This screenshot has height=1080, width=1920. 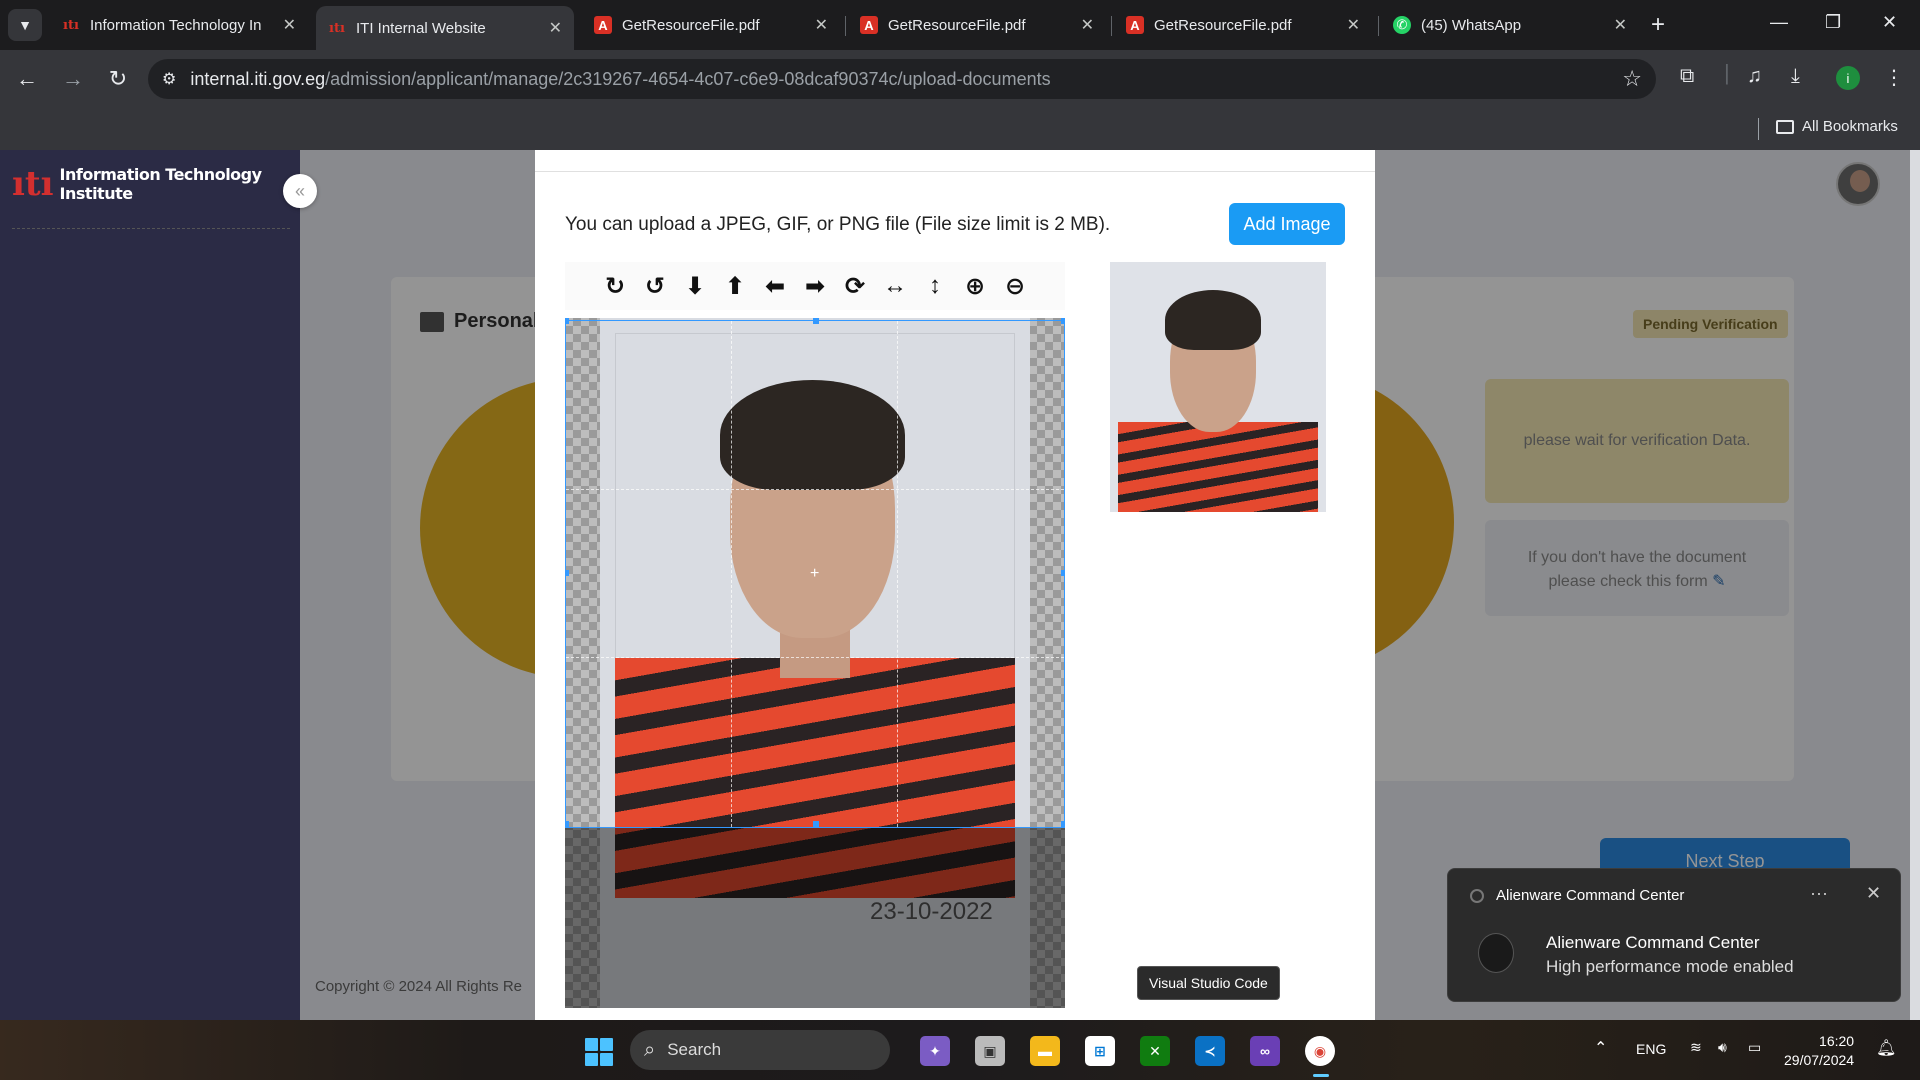 What do you see at coordinates (1265, 1051) in the screenshot?
I see `visual-studio-icon: ∞` at bounding box center [1265, 1051].